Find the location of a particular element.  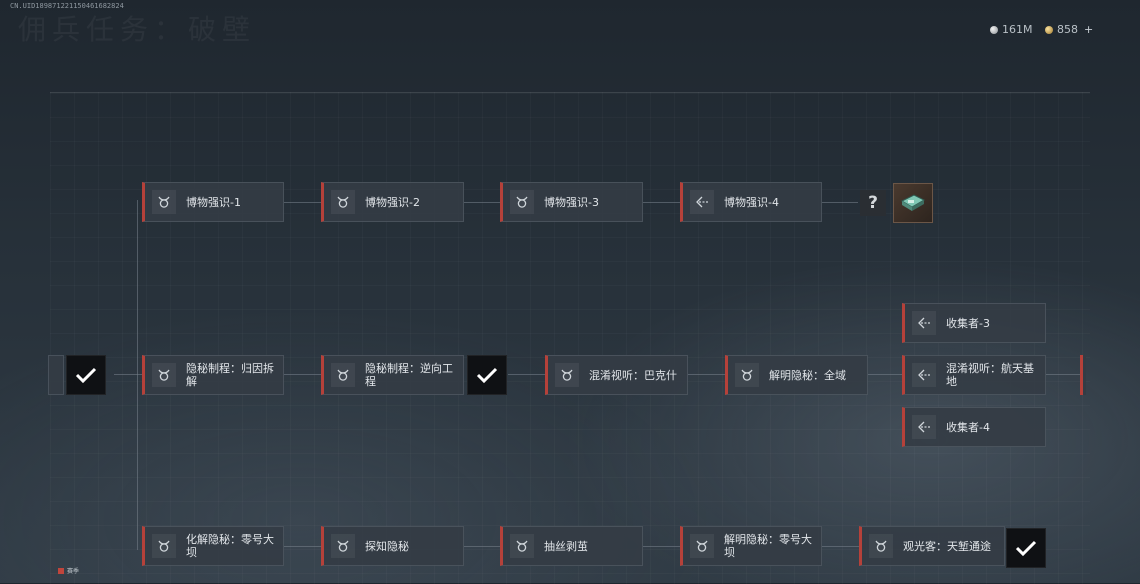

mission-node: 收集者-3 is located at coordinates (974, 323).